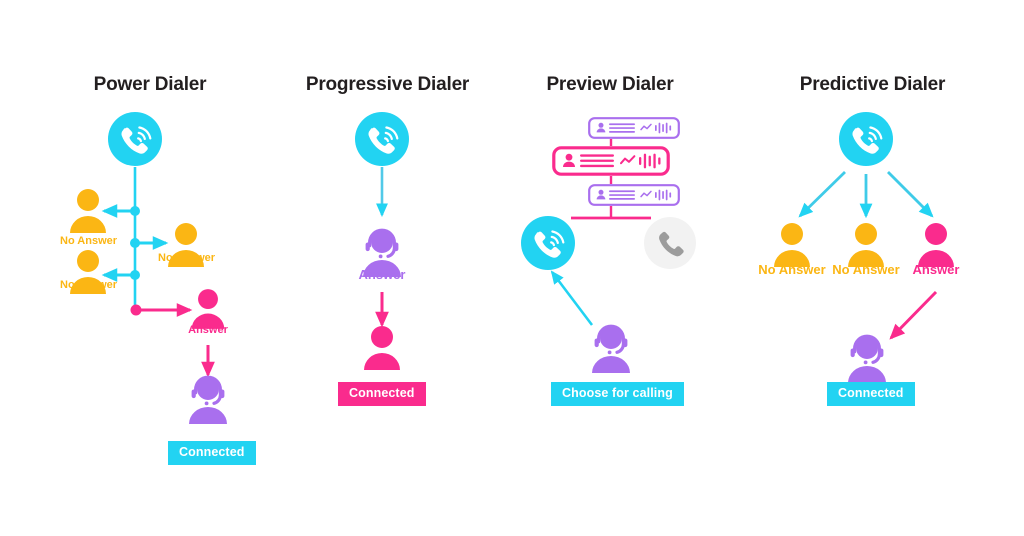  Describe the element at coordinates (872, 84) in the screenshot. I see `page-title-predictive: Predictive Dialer` at that location.